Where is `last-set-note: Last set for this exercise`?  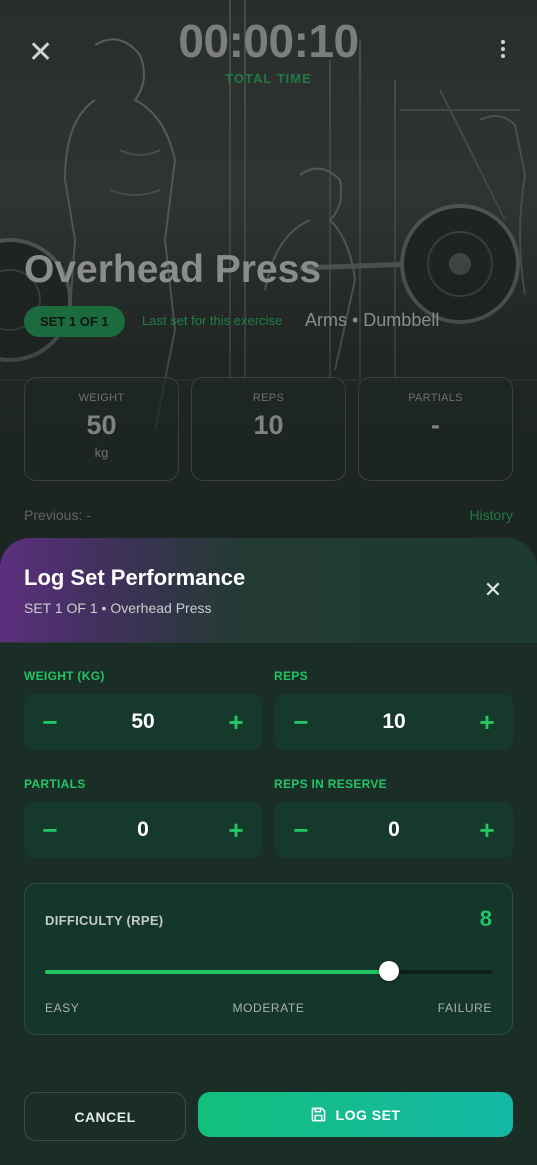 last-set-note: Last set for this exercise is located at coordinates (212, 320).